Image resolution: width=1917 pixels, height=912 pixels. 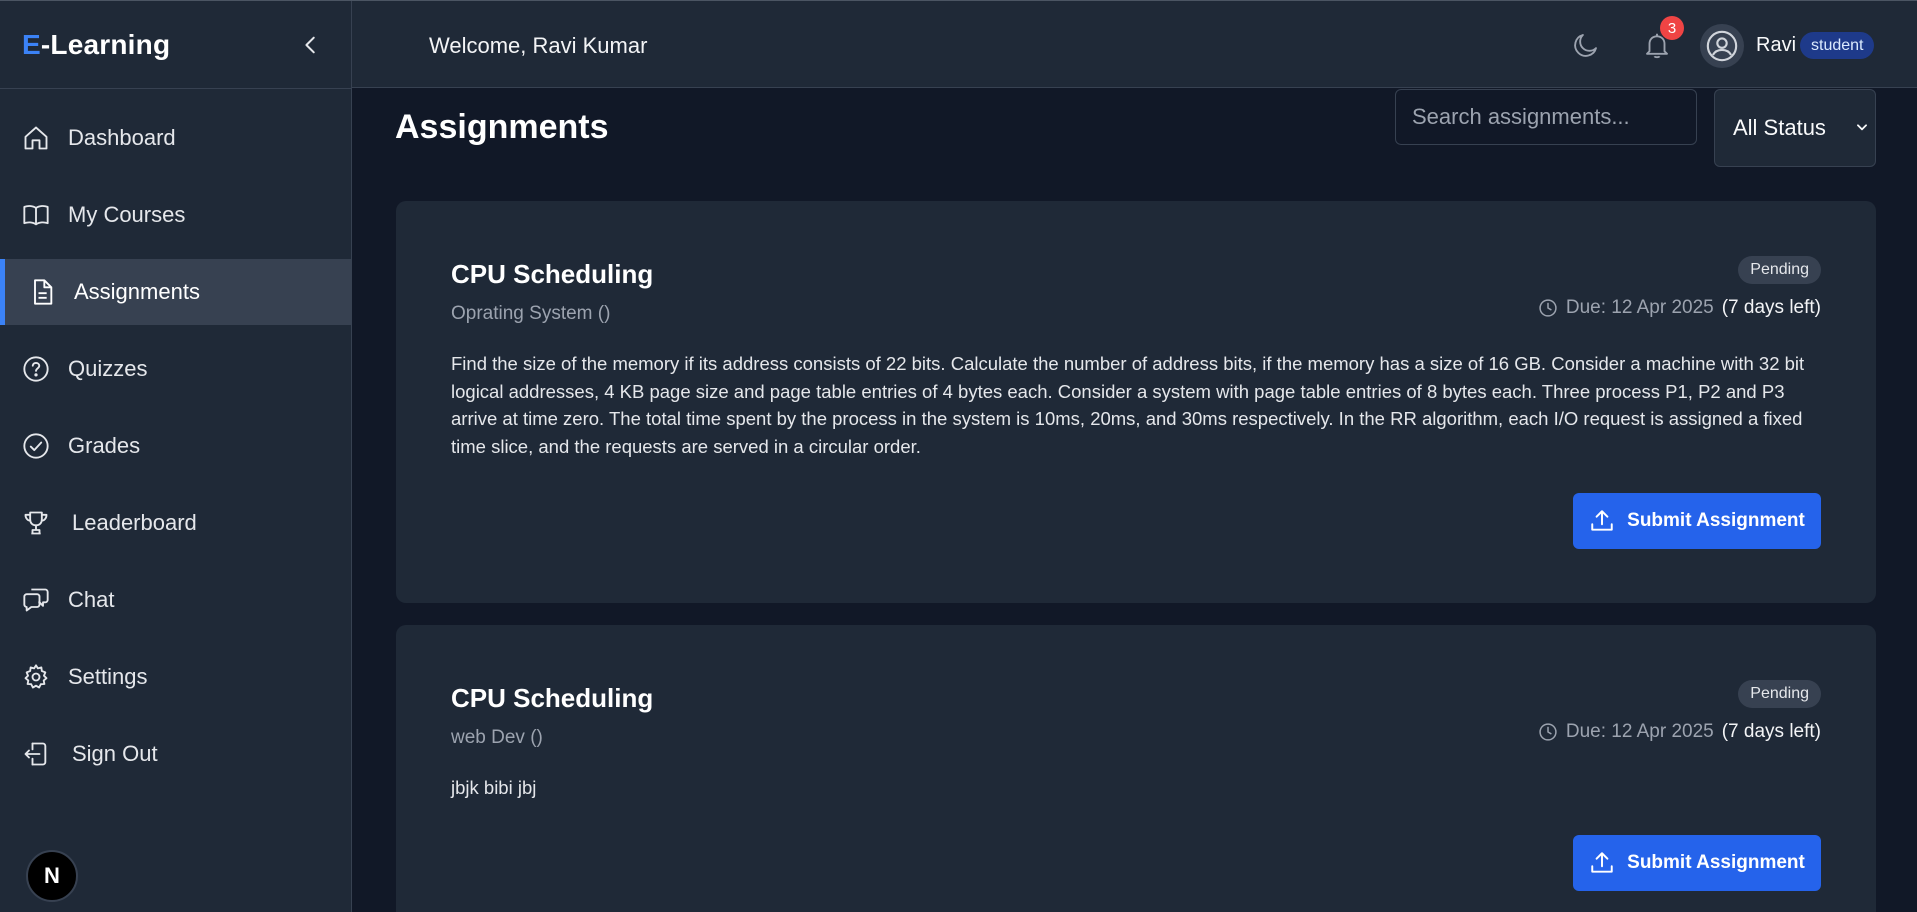 What do you see at coordinates (175, 754) in the screenshot?
I see `sidebar-item-sign-out: Sign Out` at bounding box center [175, 754].